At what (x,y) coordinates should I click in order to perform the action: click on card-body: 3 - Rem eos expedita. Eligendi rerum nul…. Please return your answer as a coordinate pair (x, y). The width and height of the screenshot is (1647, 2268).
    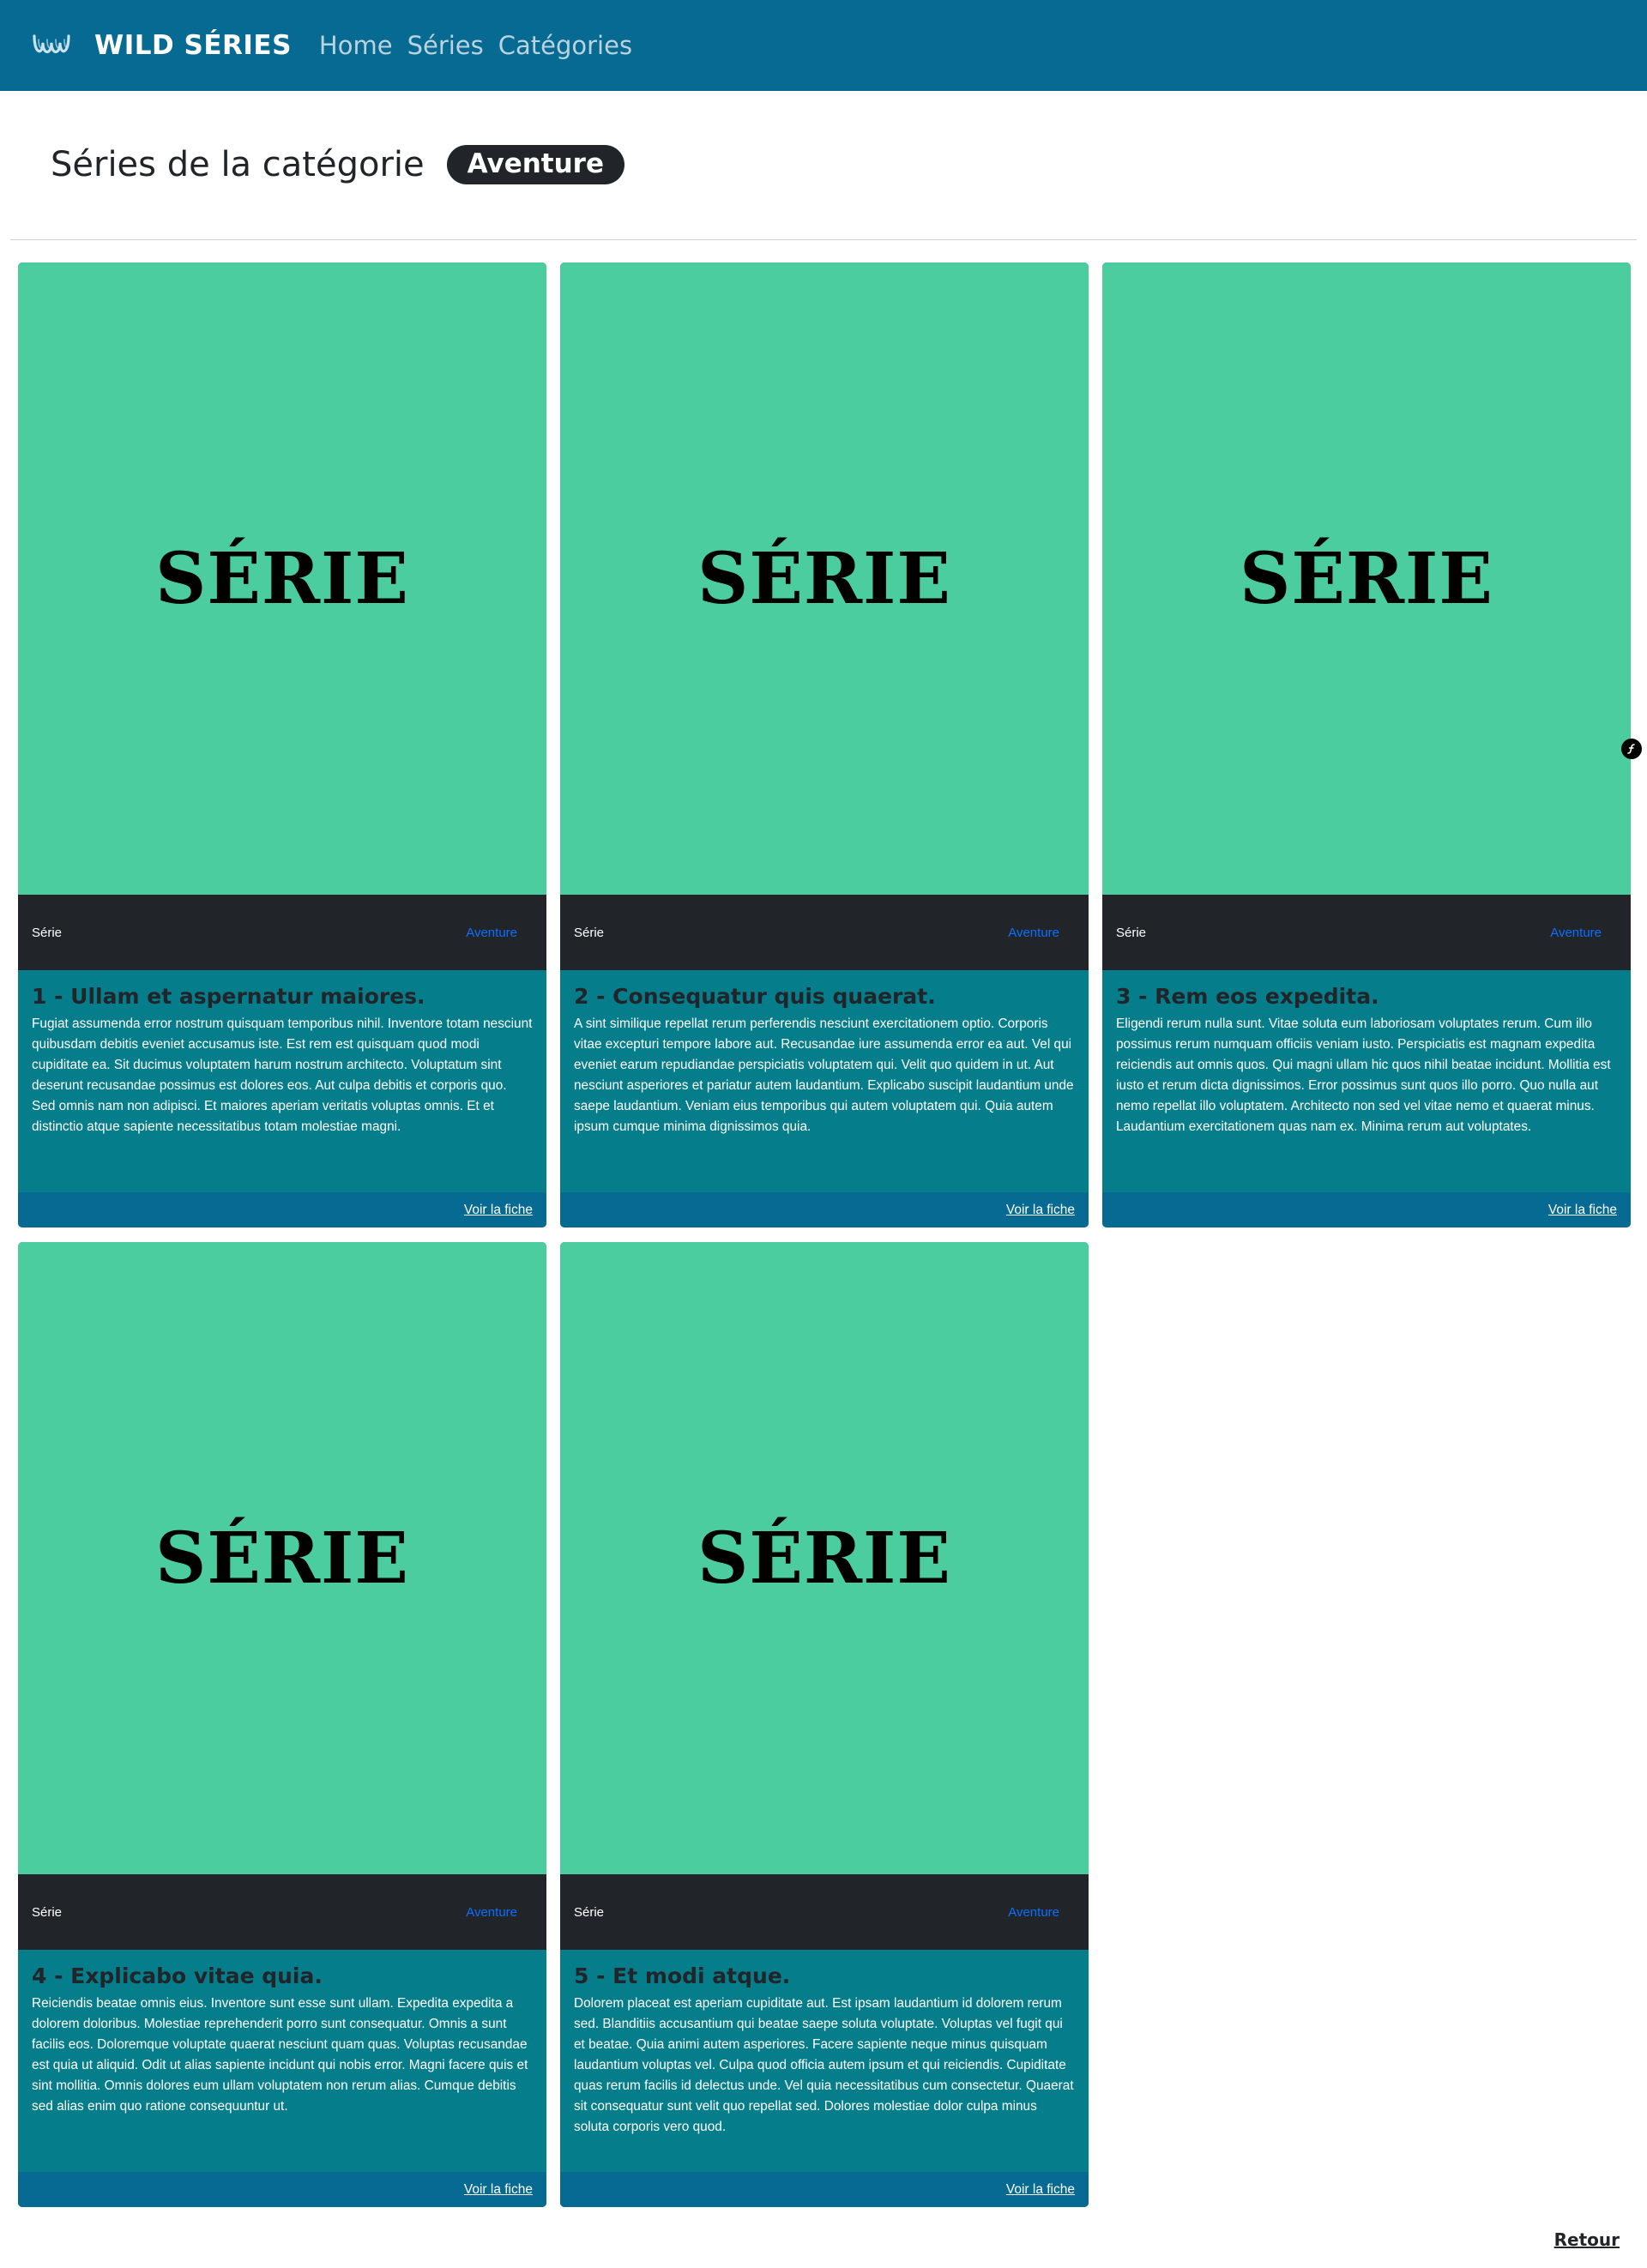
    Looking at the image, I should click on (1366, 1080).